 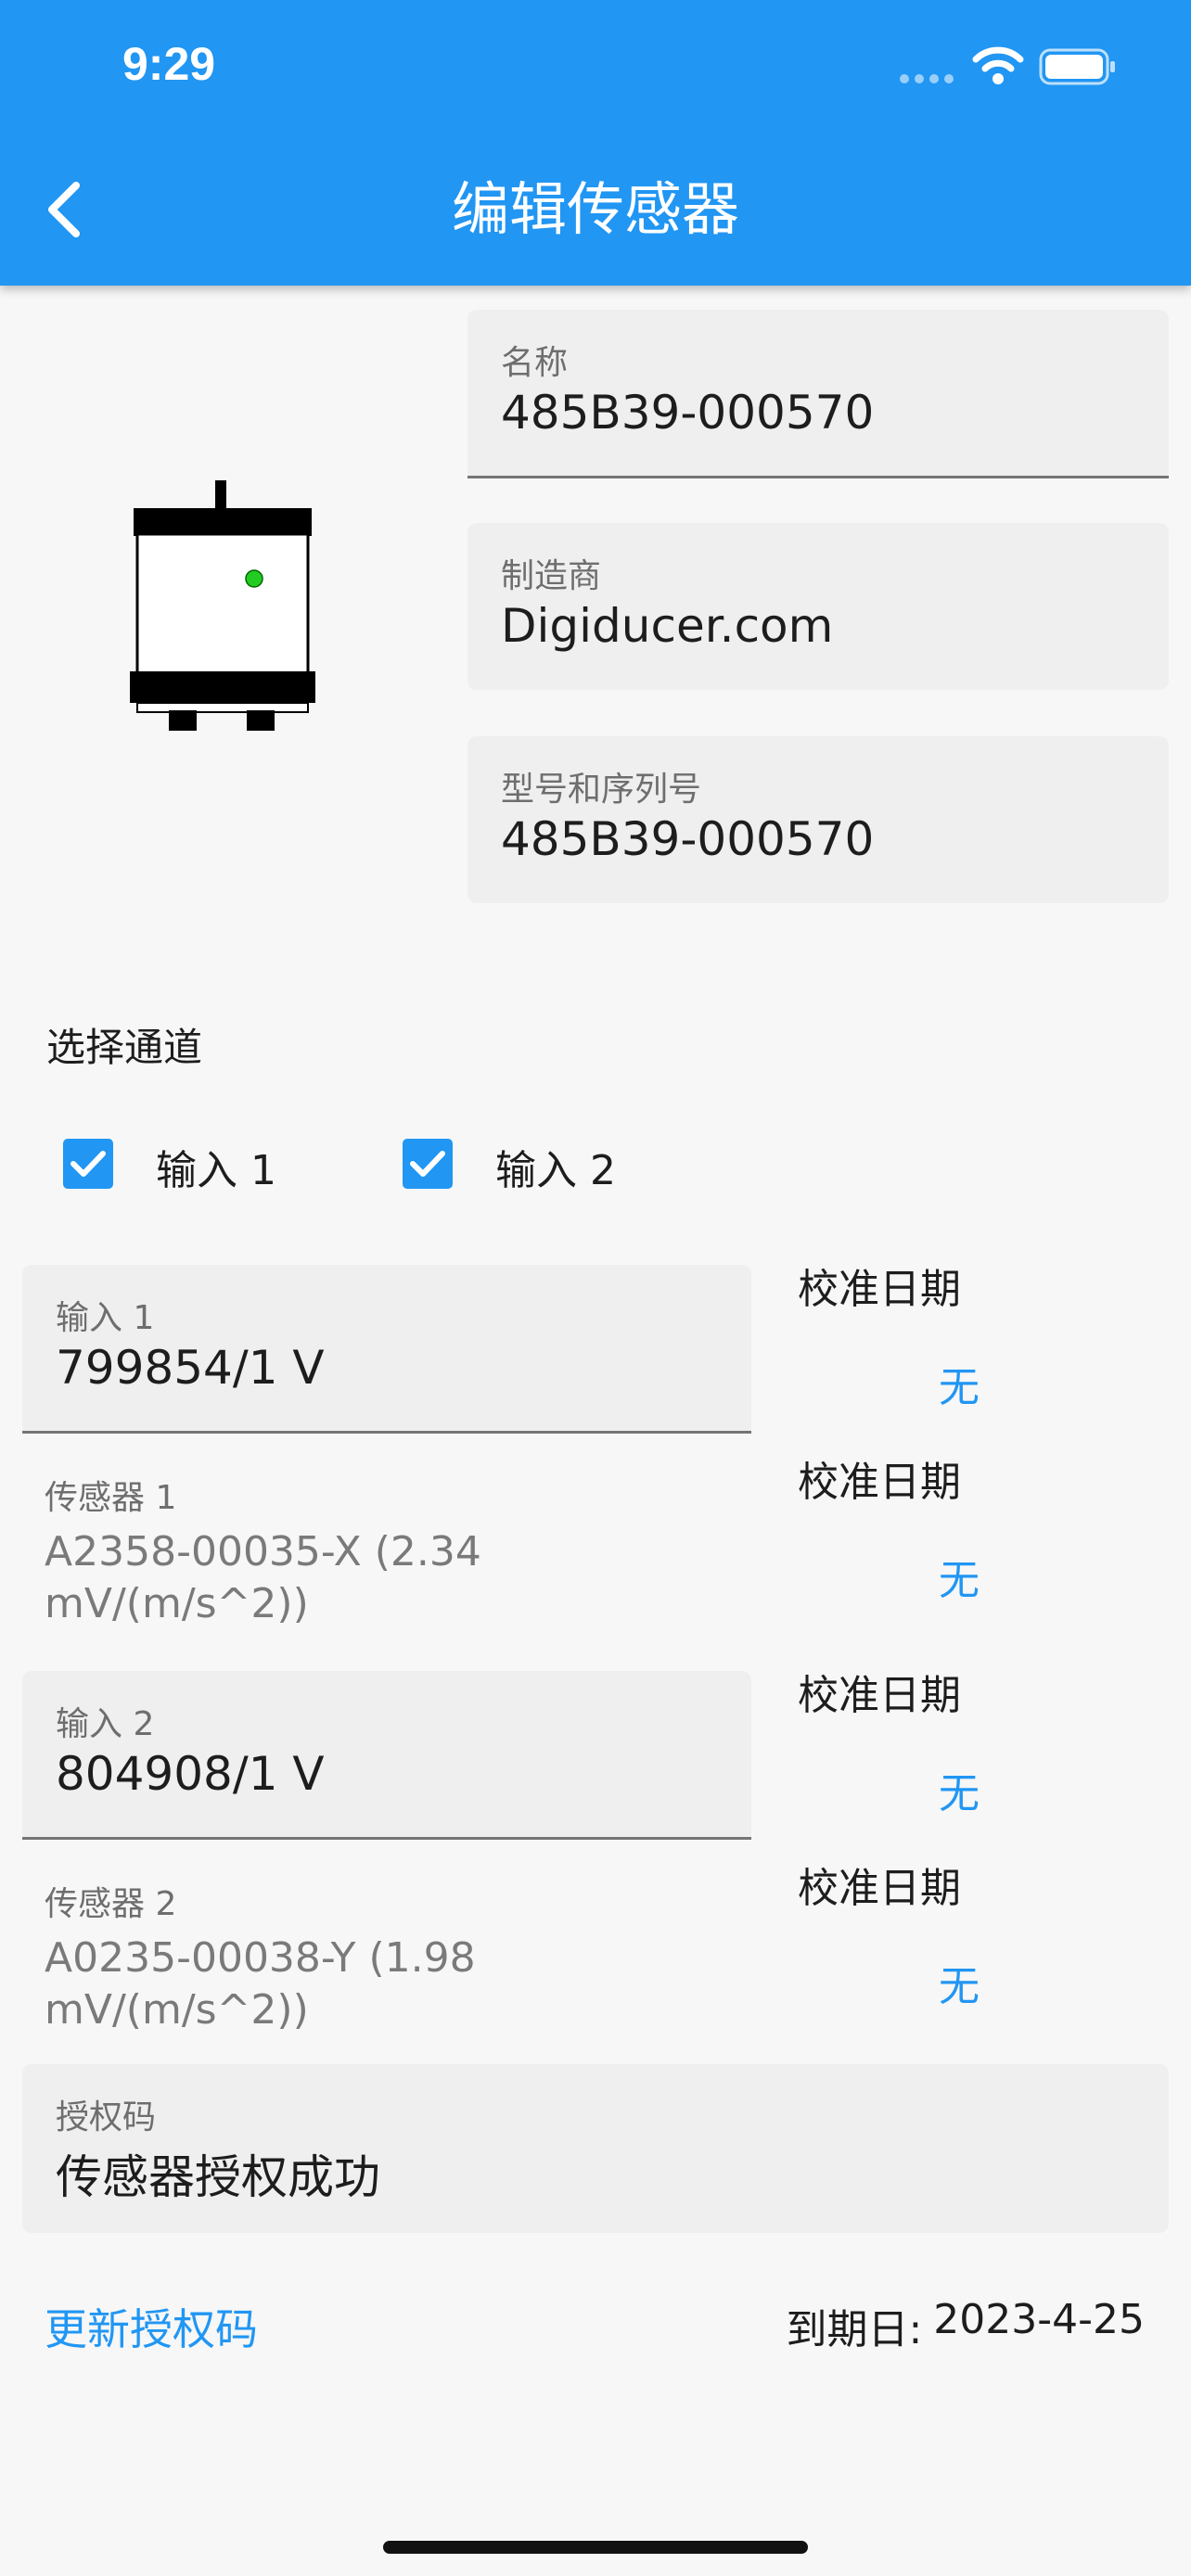 What do you see at coordinates (106, 2117) in the screenshot?
I see `auth-code-label: 授权码` at bounding box center [106, 2117].